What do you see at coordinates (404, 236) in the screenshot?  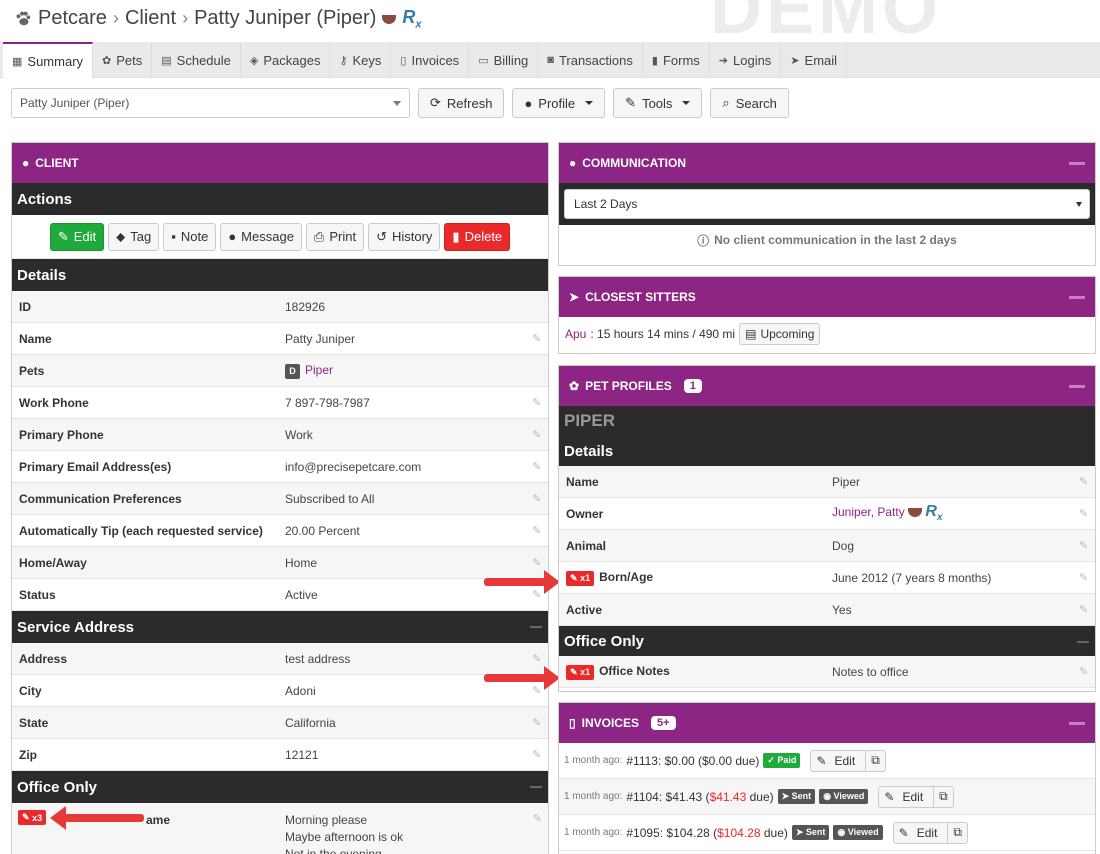 I see `history-button: ↺ History` at bounding box center [404, 236].